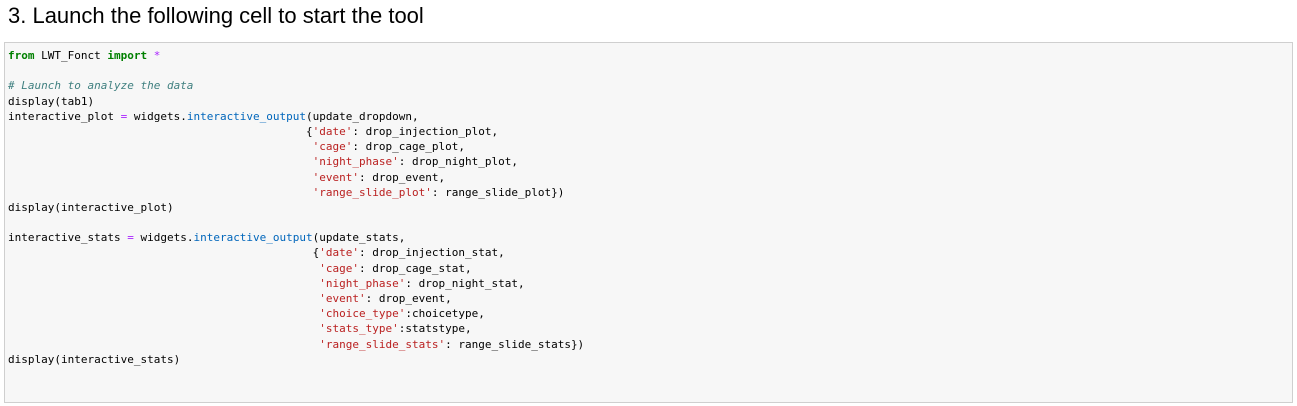  Describe the element at coordinates (415, 268) in the screenshot. I see `dict-value: : drop_cage_stat,` at that location.